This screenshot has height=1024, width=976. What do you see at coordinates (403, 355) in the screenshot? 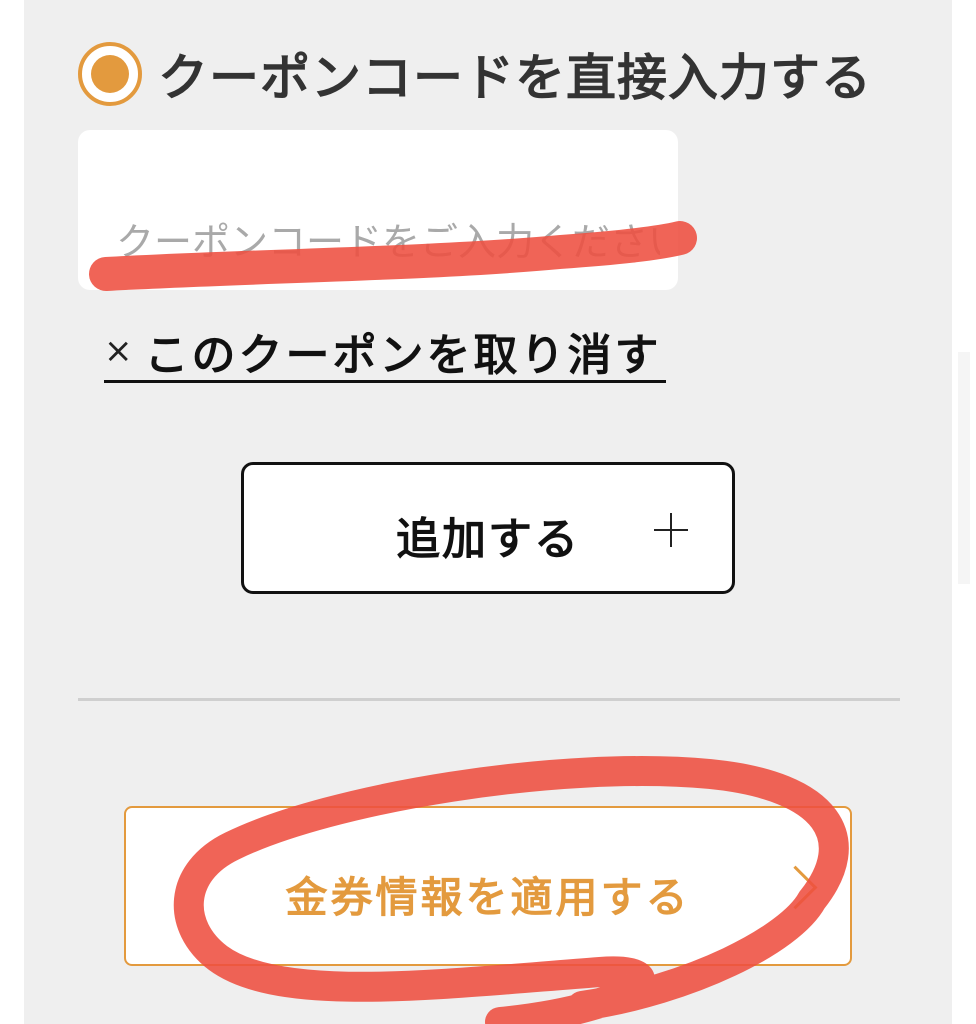
I see `cancel-coupon-label: このクーポンを取り消す` at bounding box center [403, 355].